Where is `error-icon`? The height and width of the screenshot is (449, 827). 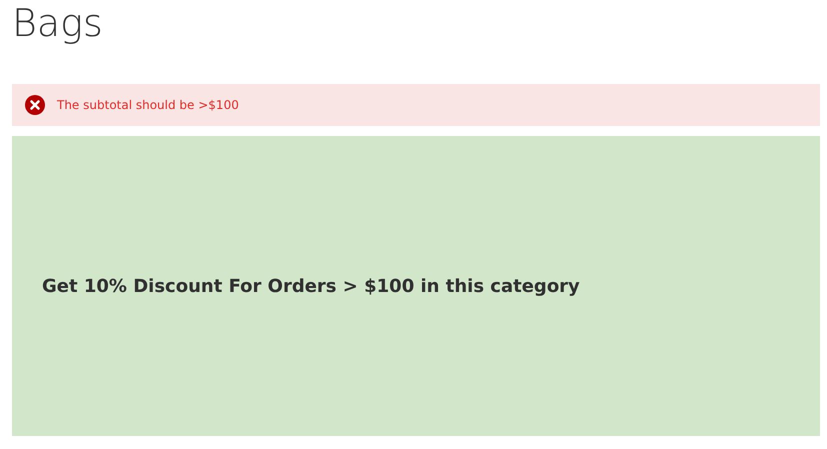
error-icon is located at coordinates (35, 105).